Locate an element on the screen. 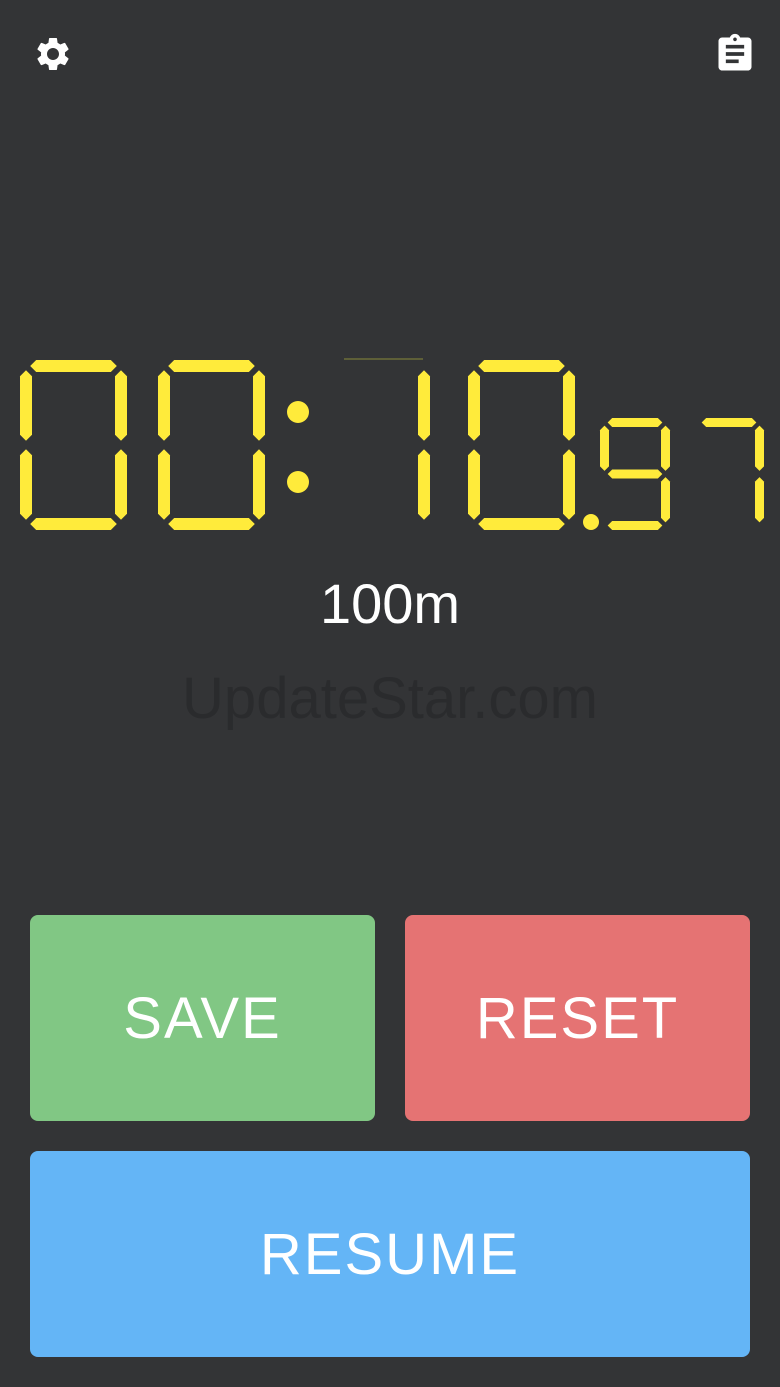 Image resolution: width=780 pixels, height=1387 pixels. colon-bottom-dot is located at coordinates (298, 482).